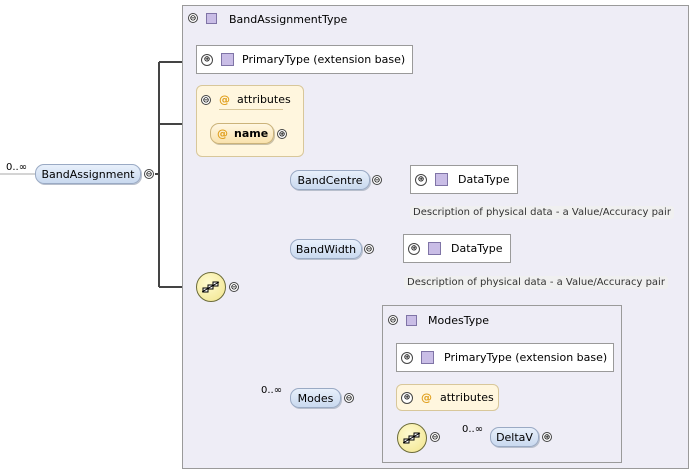 This screenshot has height=472, width=693. I want to click on primary-type-box: ⊕ PrimaryType (extension base), so click(304, 59).